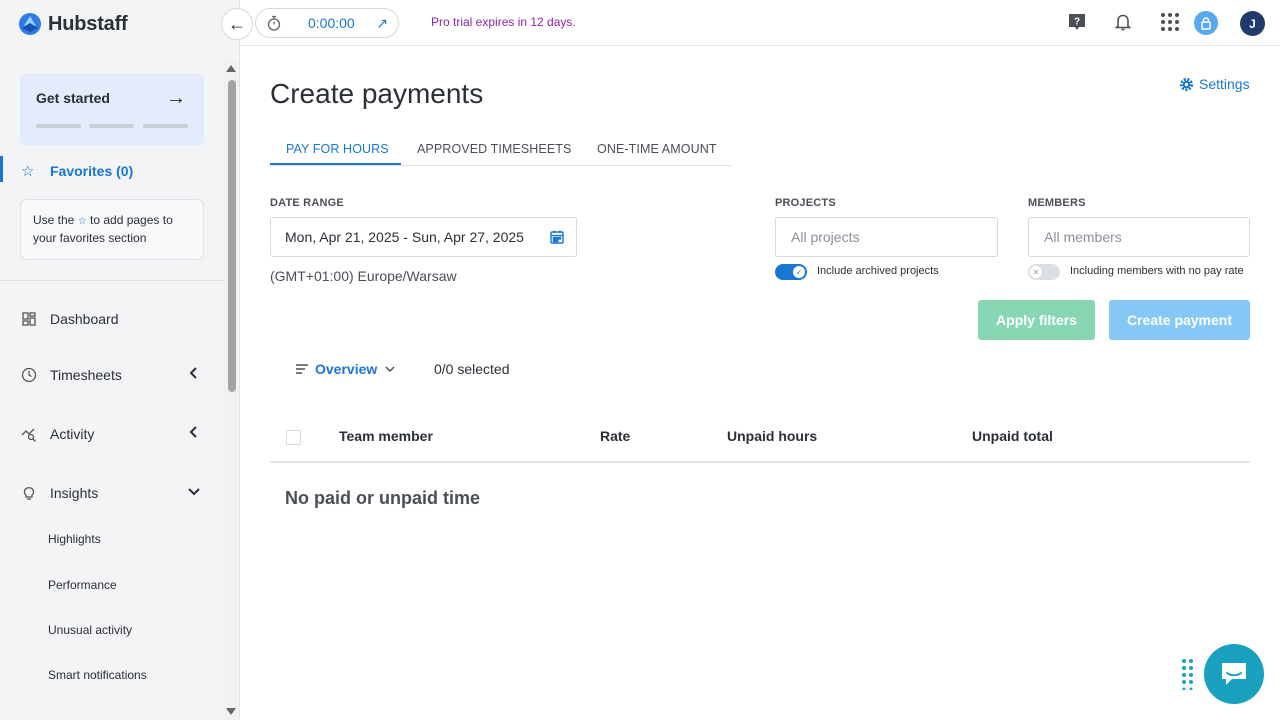 This screenshot has width=1280, height=720. What do you see at coordinates (30, 24) in the screenshot?
I see `hubstaff-logo-icon` at bounding box center [30, 24].